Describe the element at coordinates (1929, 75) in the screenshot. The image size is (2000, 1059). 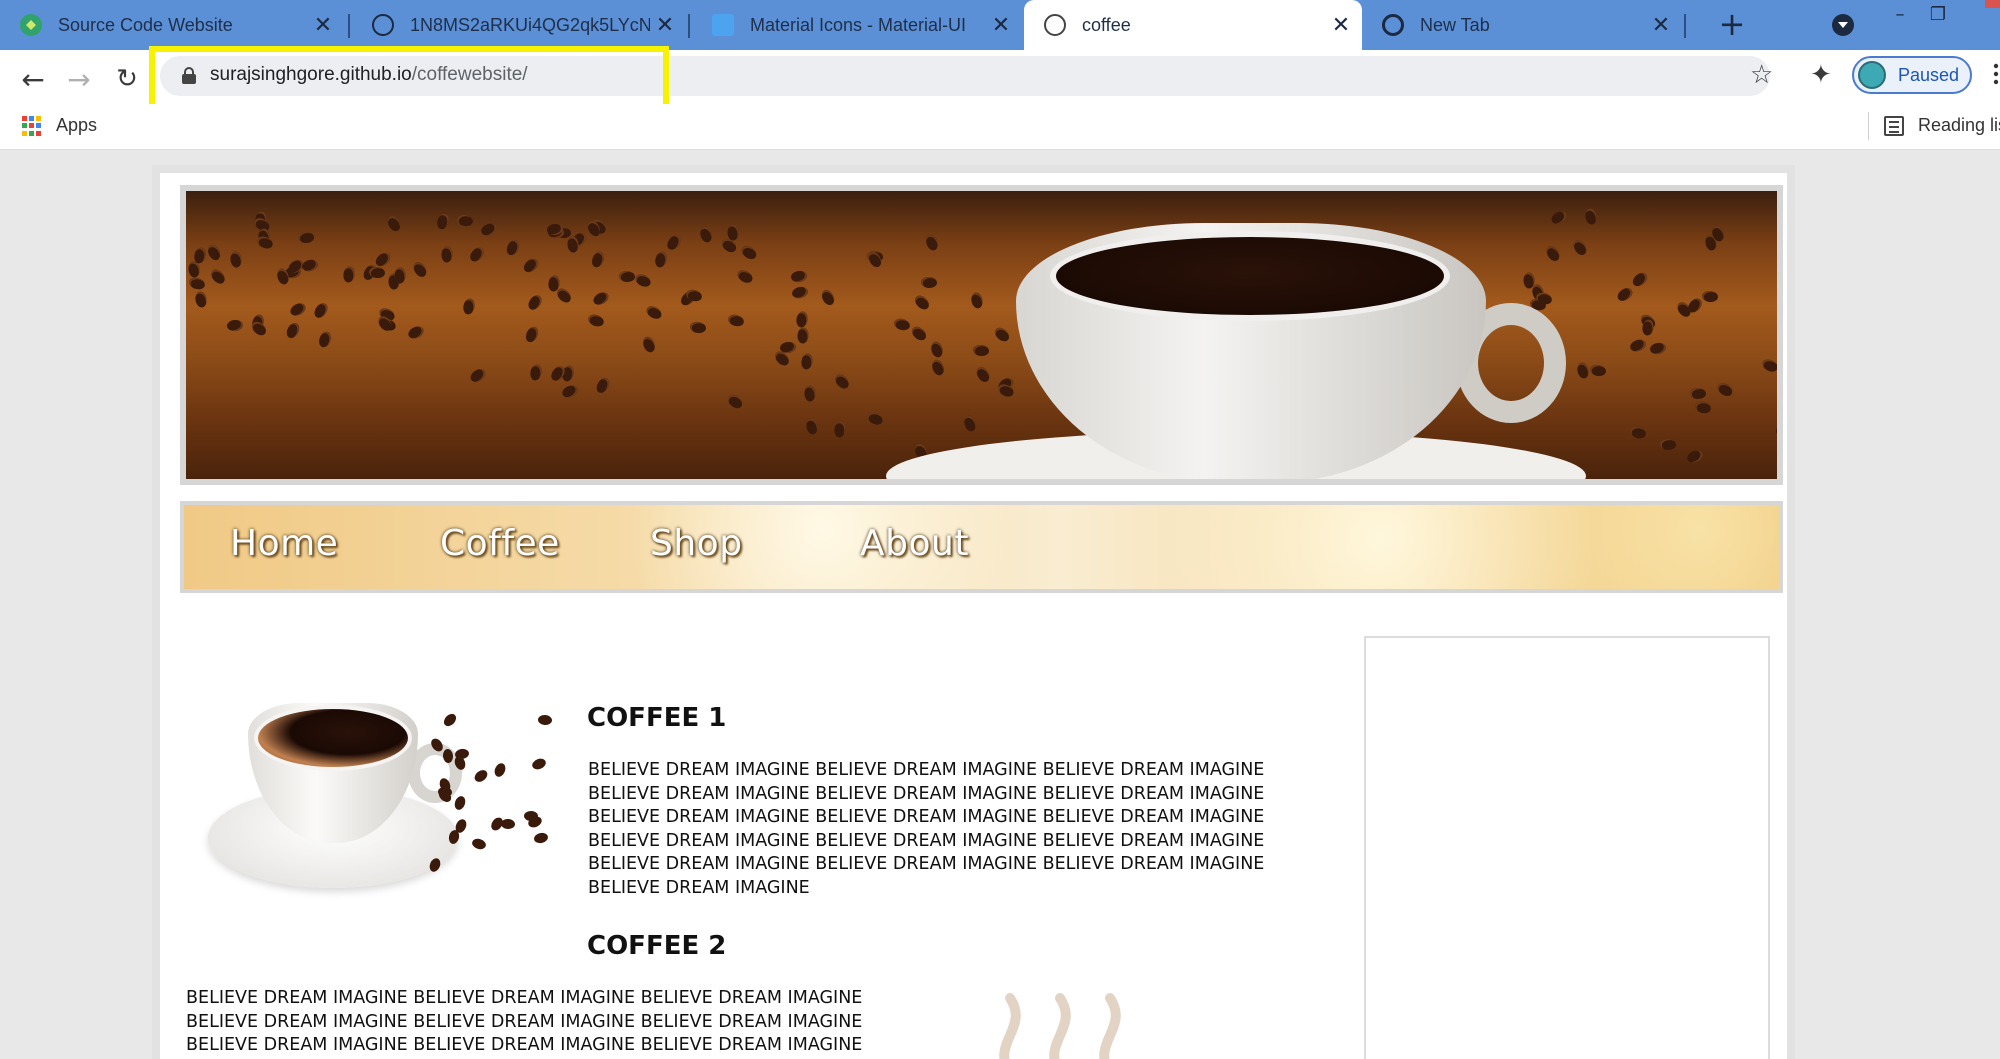
I see `profile-label: Paused` at that location.